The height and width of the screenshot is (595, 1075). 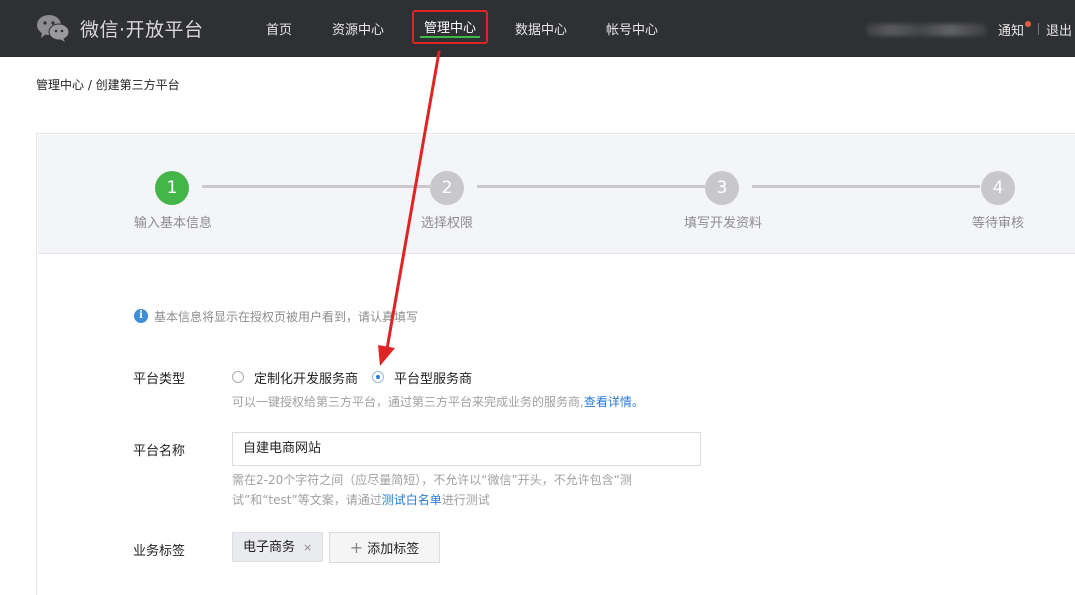 I want to click on tag-remove-icon: ×, so click(x=307, y=547).